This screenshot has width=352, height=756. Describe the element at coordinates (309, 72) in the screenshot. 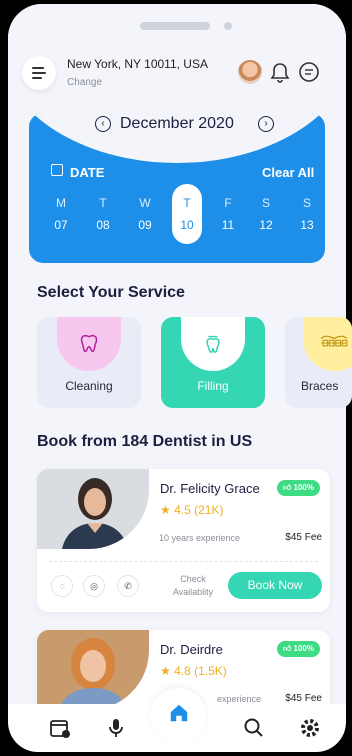

I see `chat-icon` at that location.